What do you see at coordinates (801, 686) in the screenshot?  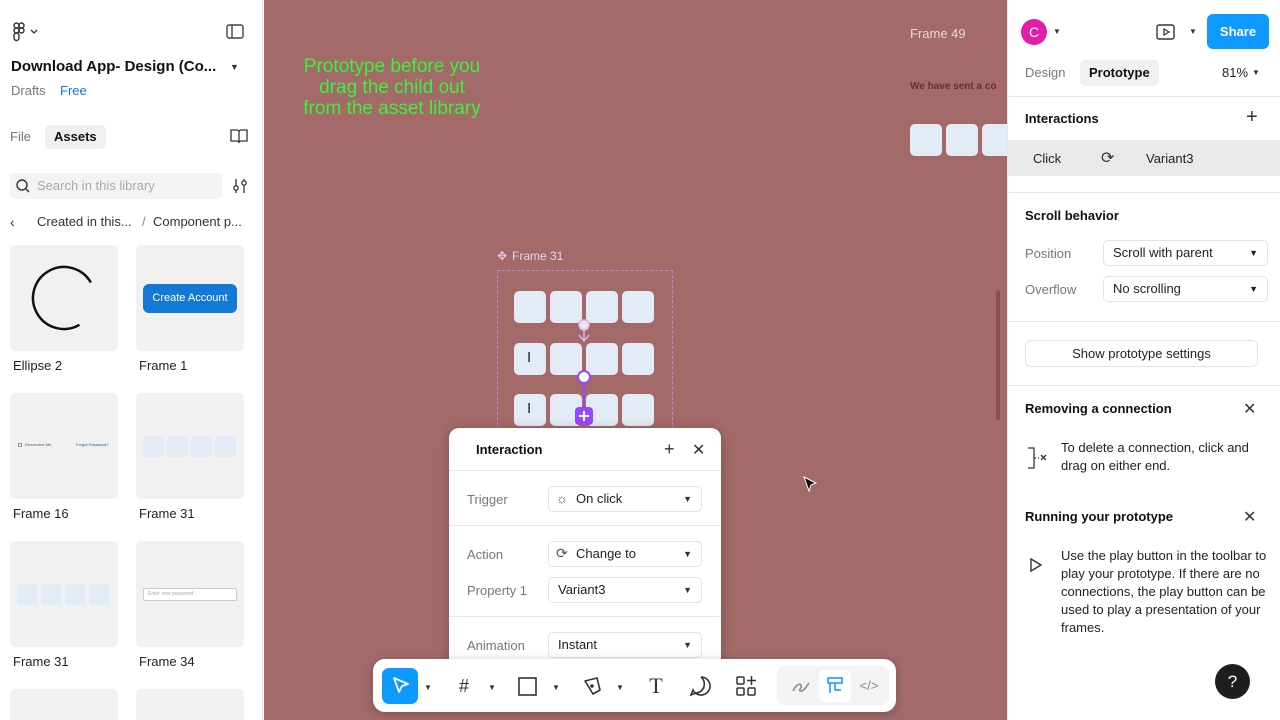 I see `draw-mode-icon` at bounding box center [801, 686].